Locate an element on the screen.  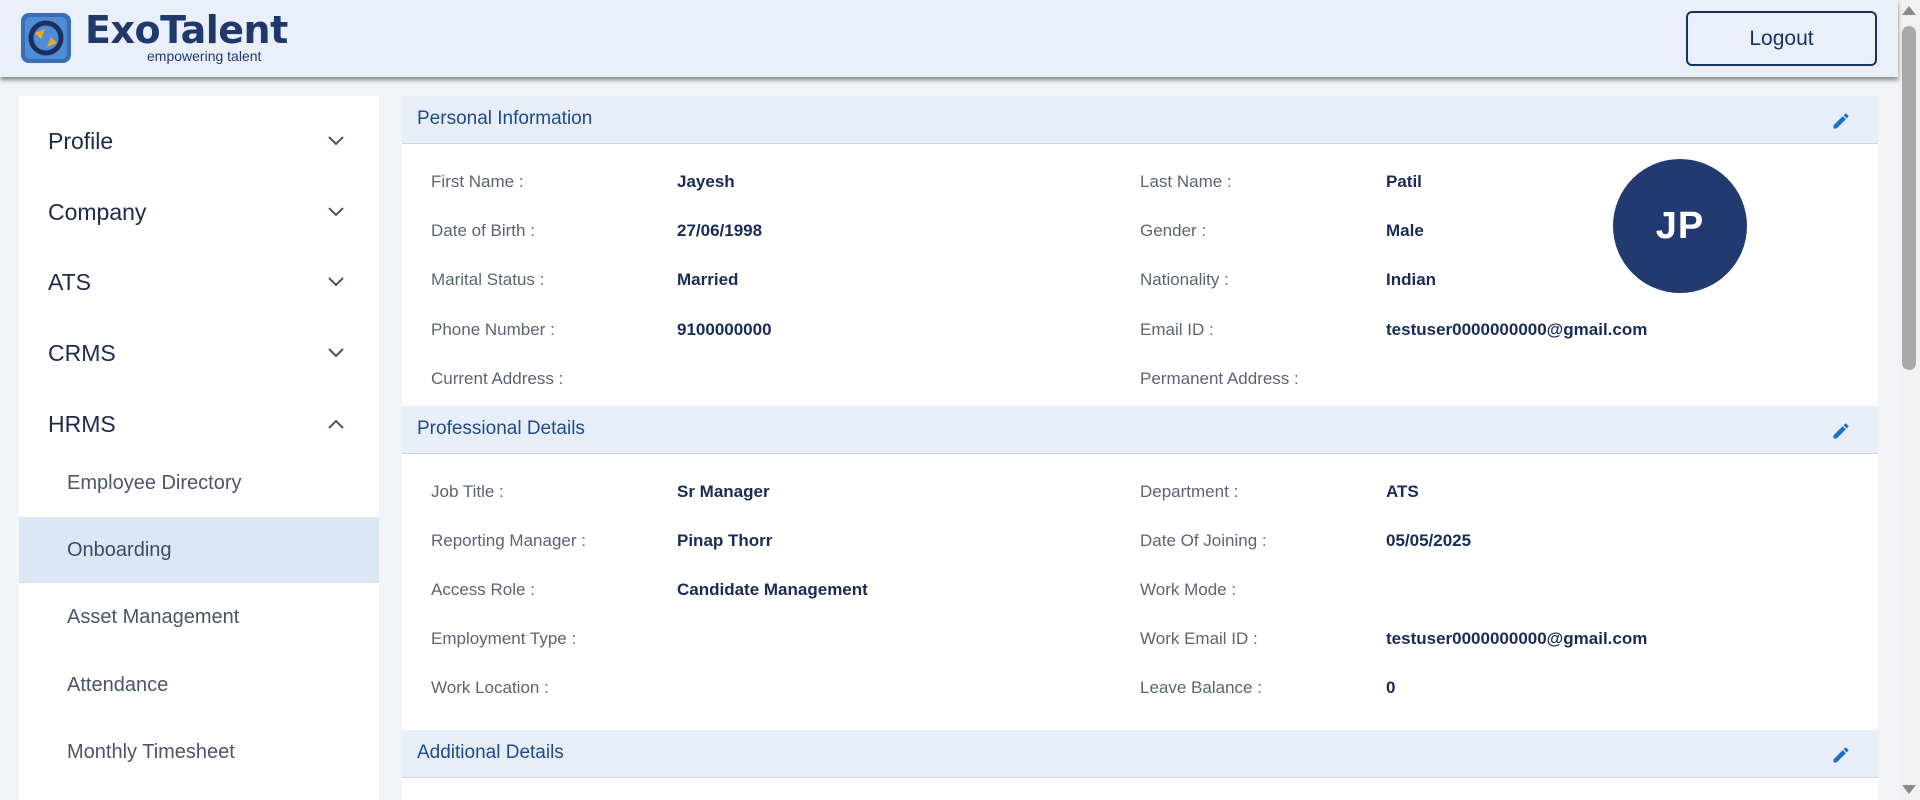
section-title: Additional Details is located at coordinates (490, 752).